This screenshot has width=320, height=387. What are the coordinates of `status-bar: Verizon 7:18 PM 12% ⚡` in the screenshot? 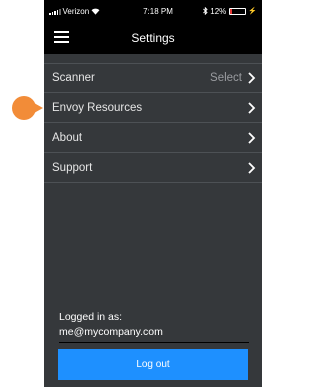 It's located at (153, 11).